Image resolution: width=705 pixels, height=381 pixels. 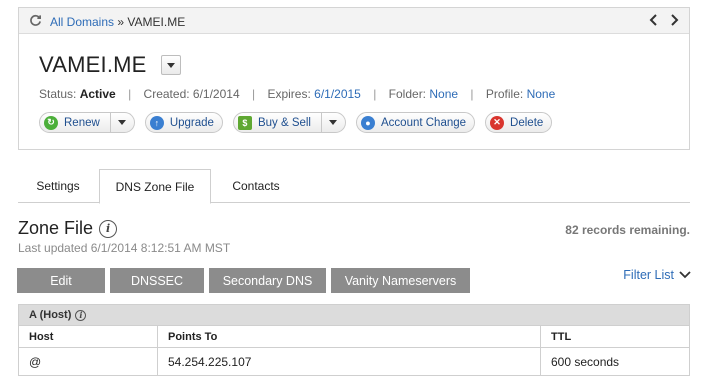 What do you see at coordinates (443, 94) in the screenshot?
I see `folder-link: None` at bounding box center [443, 94].